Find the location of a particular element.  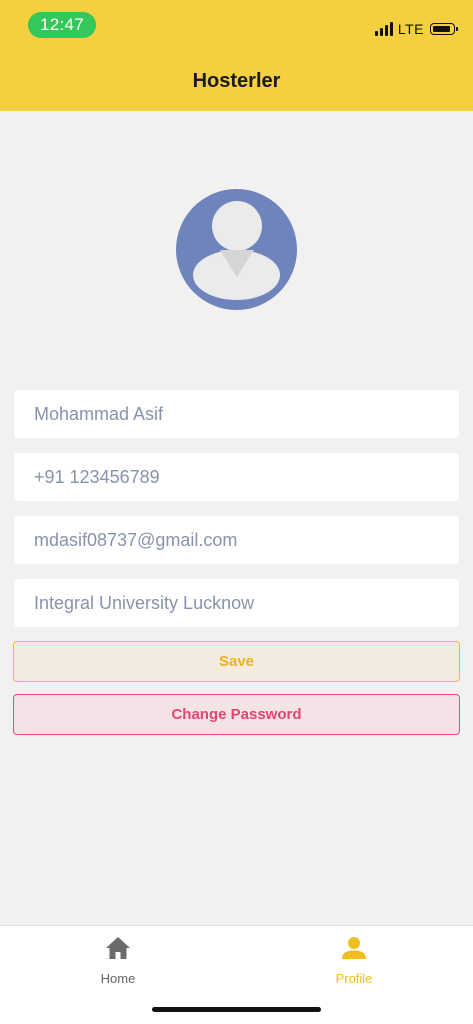

cellular-signal-icon is located at coordinates (383, 29).